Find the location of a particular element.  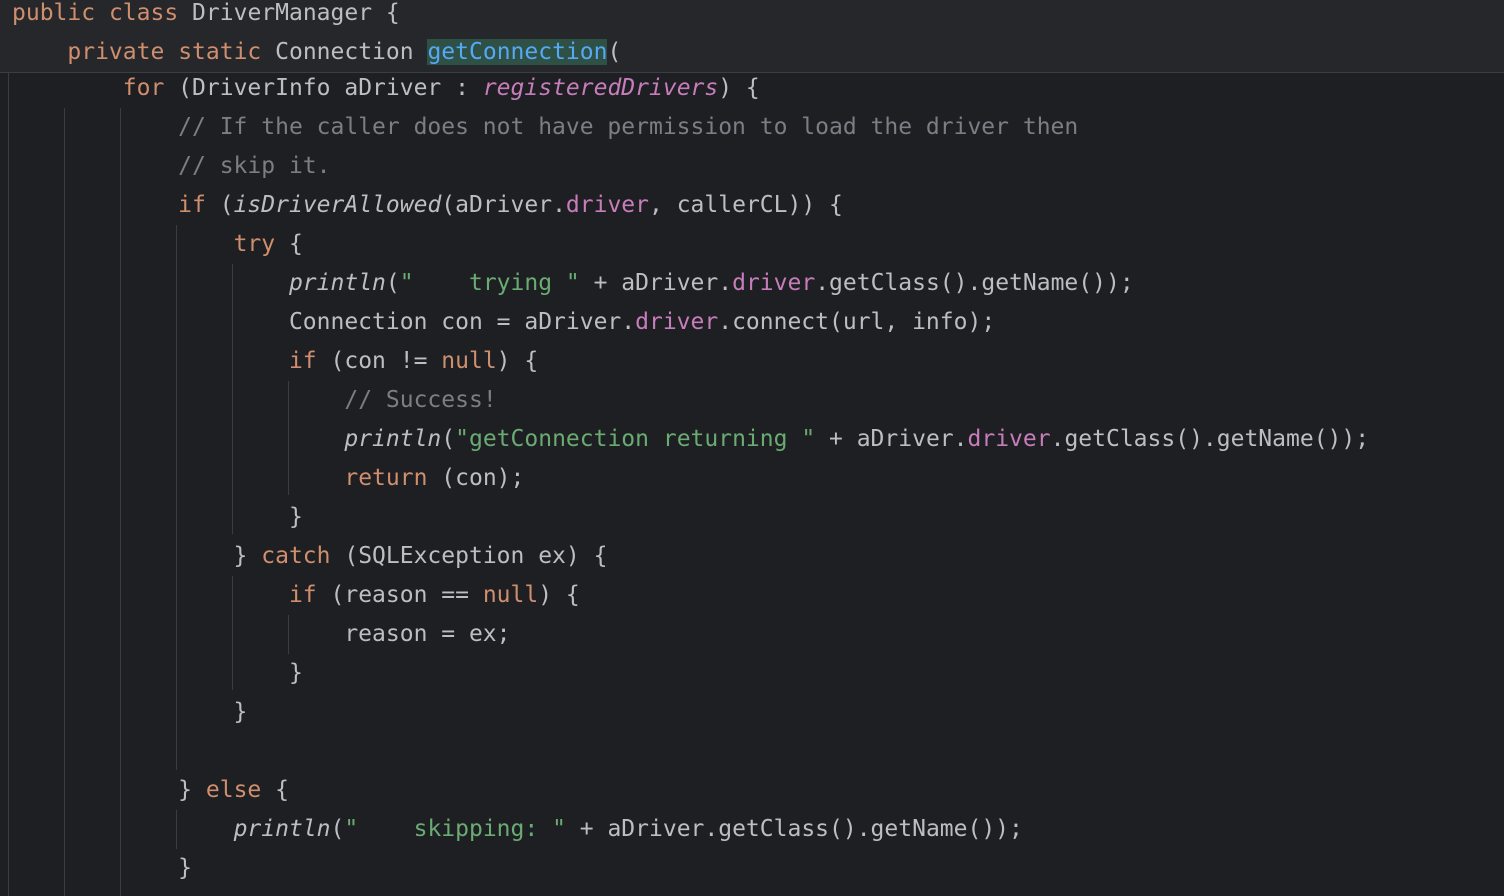

code-line: reason = ex; is located at coordinates (752, 634).